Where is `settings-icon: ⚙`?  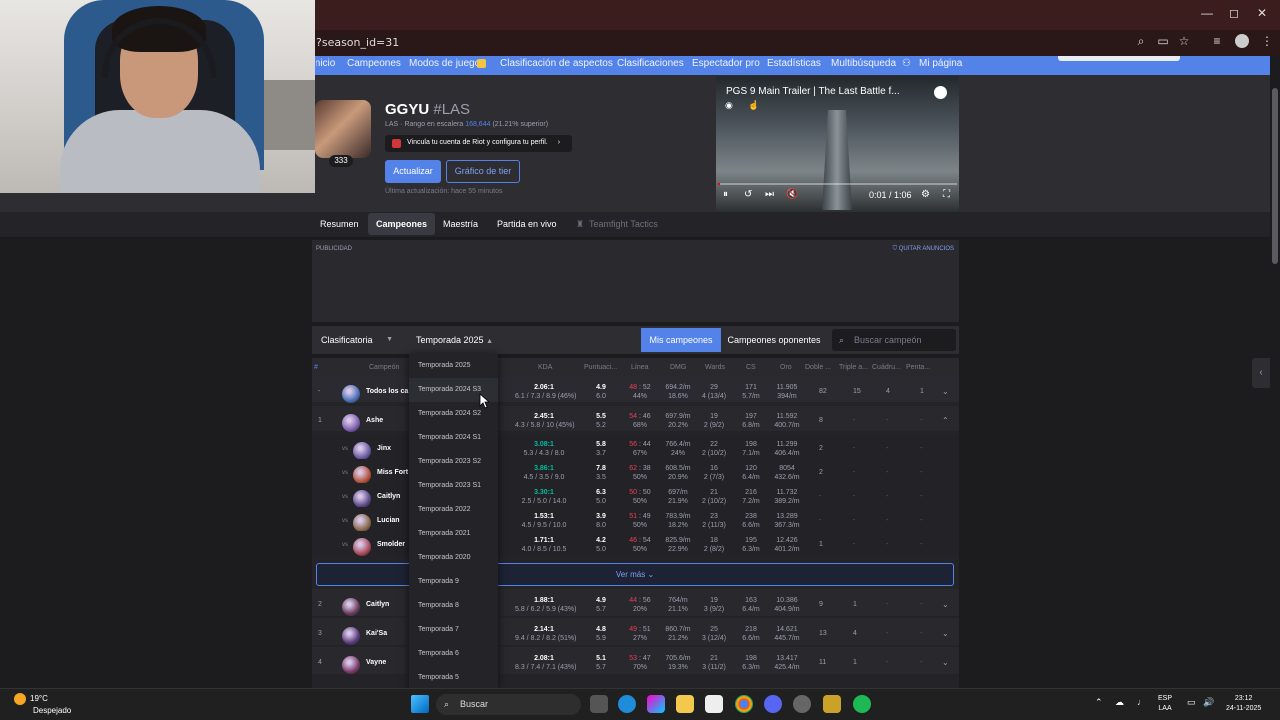 settings-icon: ⚙ is located at coordinates (925, 194).